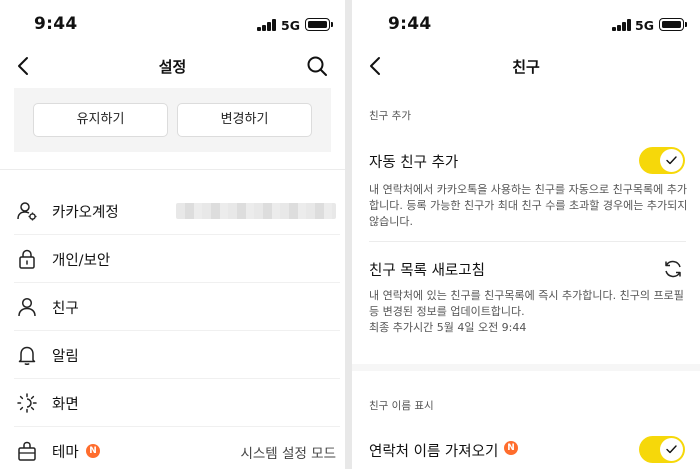 The height and width of the screenshot is (469, 700). Describe the element at coordinates (434, 452) in the screenshot. I see `import-name-title: 연락처 이름 가져오기` at that location.